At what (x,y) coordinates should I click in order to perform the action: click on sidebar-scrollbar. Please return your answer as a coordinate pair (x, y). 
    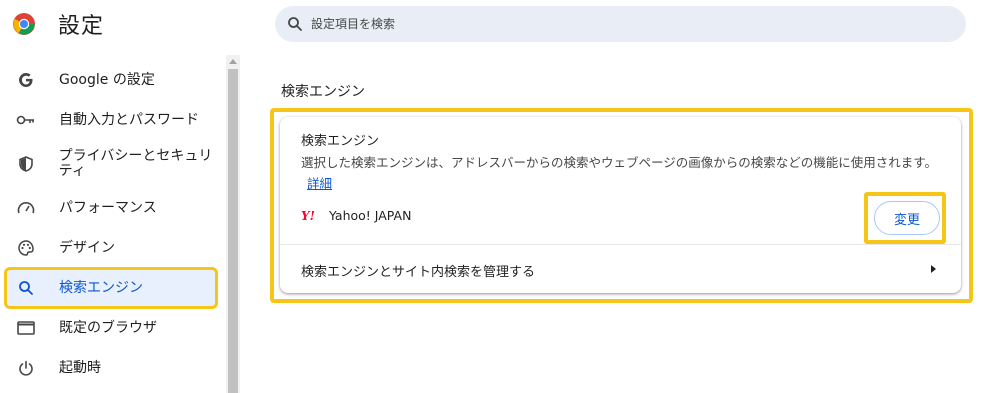
    Looking at the image, I should click on (233, 224).